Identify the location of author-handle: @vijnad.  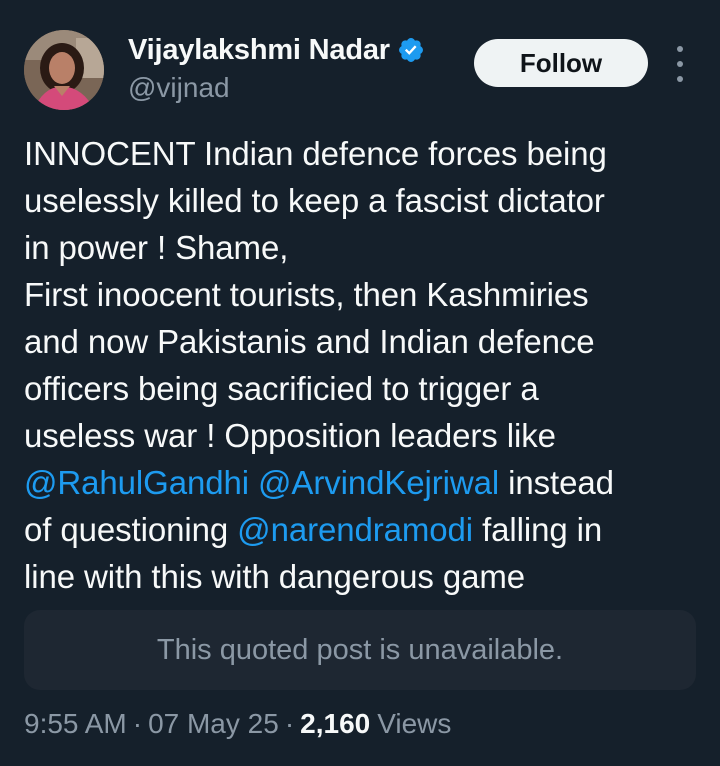
(276, 88).